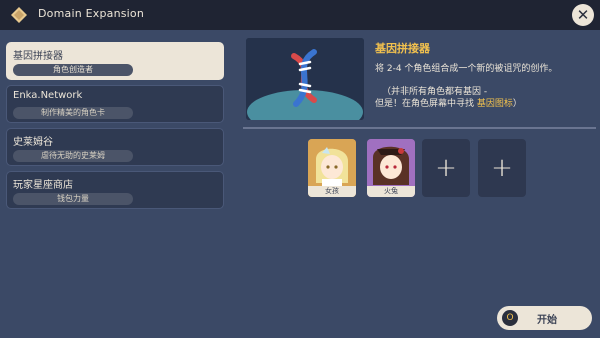 The image size is (600, 338). Describe the element at coordinates (115, 61) in the screenshot. I see `sidebar-item-gene-splicer: 基因拼接器 角色创造者` at that location.